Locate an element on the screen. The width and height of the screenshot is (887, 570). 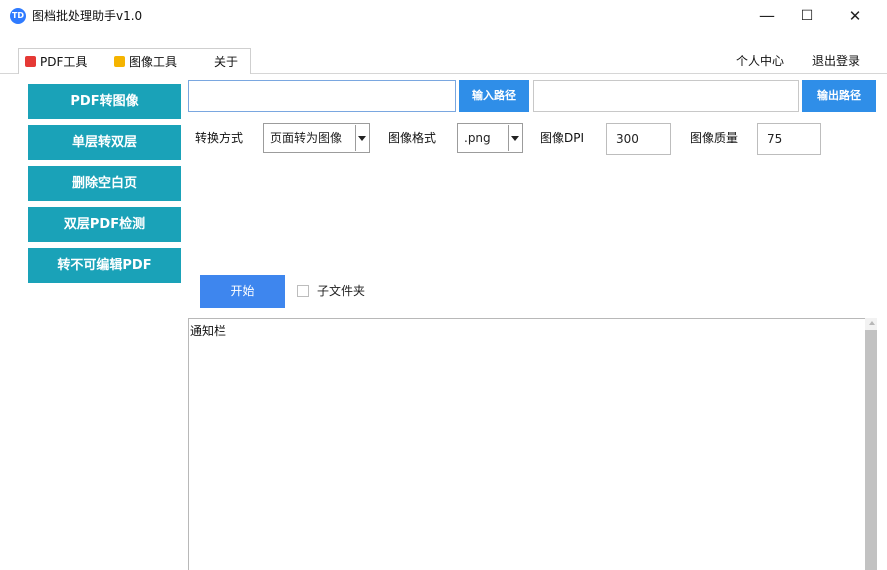
sidebar-item-to-noneditable-pdf: 转不可编辑PDF is located at coordinates (104, 265).